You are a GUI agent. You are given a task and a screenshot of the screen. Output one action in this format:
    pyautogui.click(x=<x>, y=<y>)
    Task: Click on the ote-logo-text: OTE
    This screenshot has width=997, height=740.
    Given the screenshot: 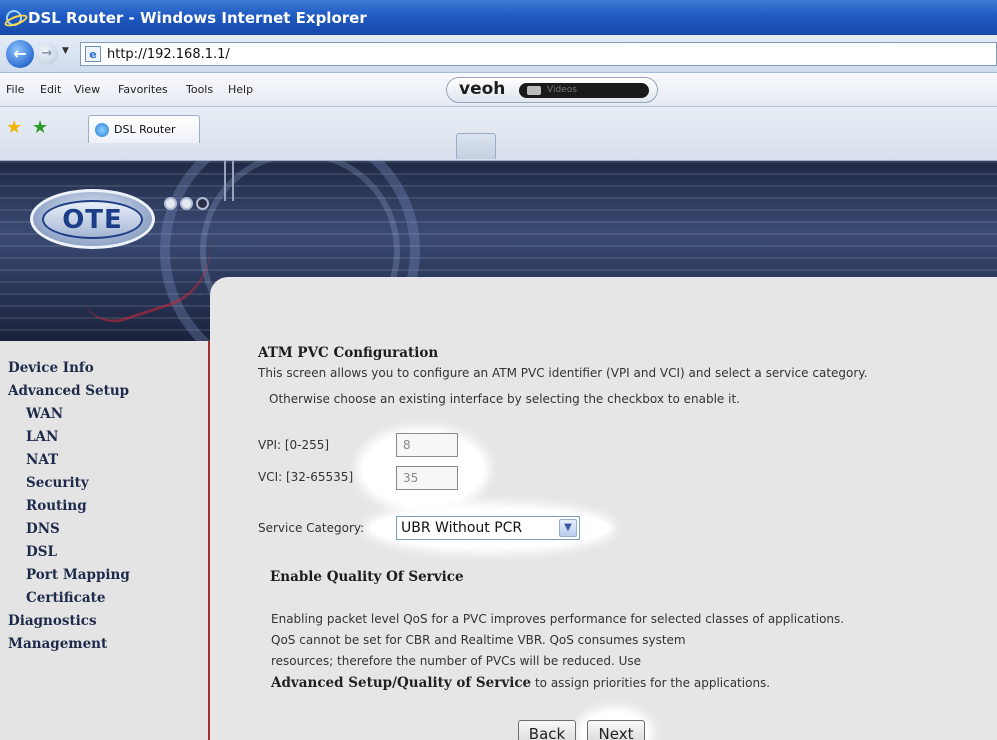 What is the action you would take?
    pyautogui.click(x=92, y=219)
    